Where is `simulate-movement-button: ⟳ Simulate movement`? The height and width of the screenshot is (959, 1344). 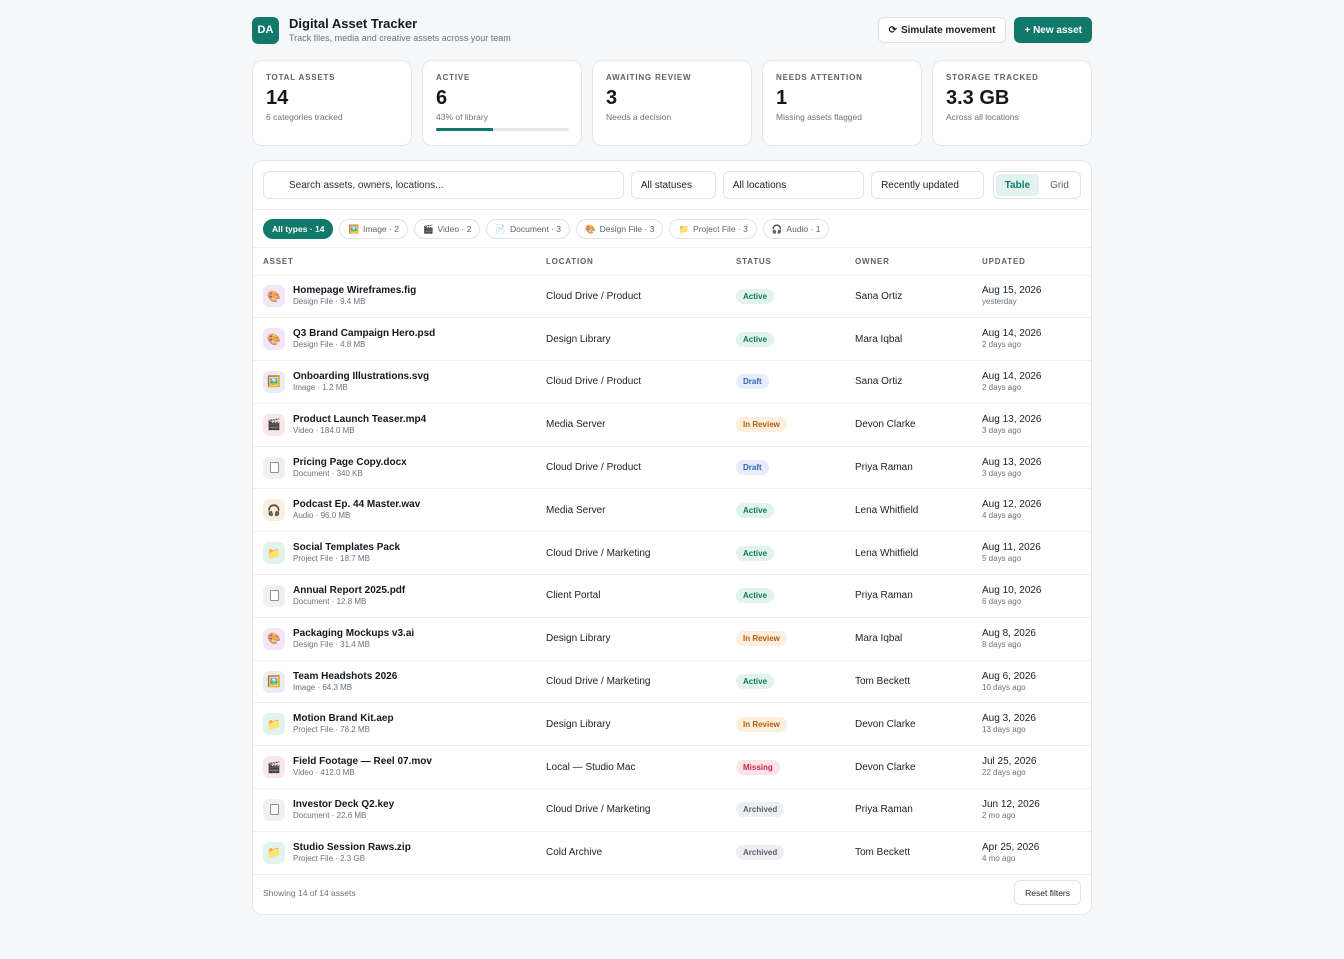 simulate-movement-button: ⟳ Simulate movement is located at coordinates (942, 30).